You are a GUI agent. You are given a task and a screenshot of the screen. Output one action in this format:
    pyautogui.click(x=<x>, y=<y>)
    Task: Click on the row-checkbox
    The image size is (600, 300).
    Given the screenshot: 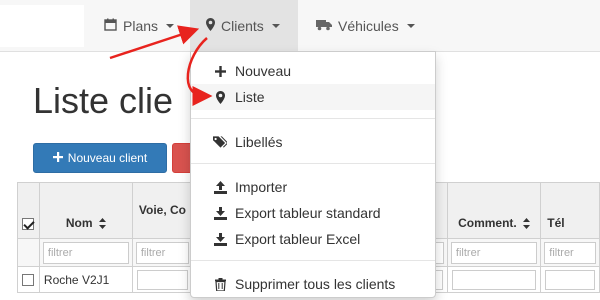 What is the action you would take?
    pyautogui.click(x=28, y=280)
    